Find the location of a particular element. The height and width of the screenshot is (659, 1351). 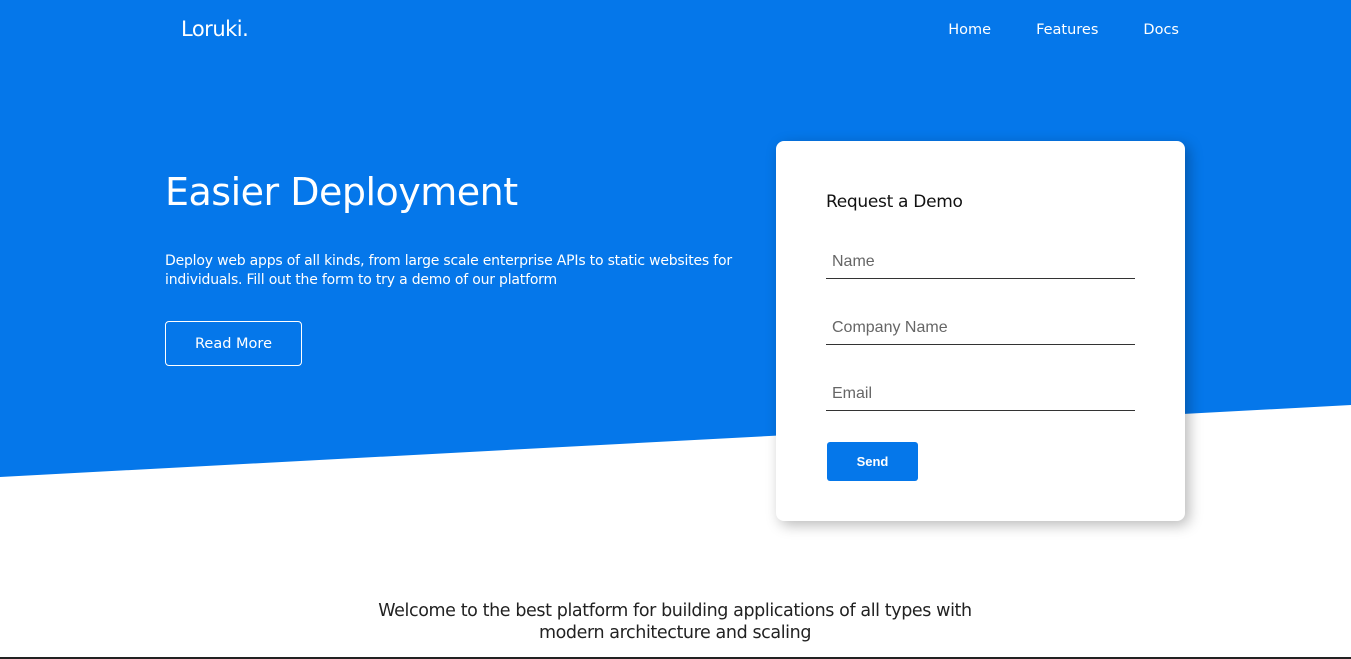

navbar: Loruki. Home Features Docs is located at coordinates (675, 32).